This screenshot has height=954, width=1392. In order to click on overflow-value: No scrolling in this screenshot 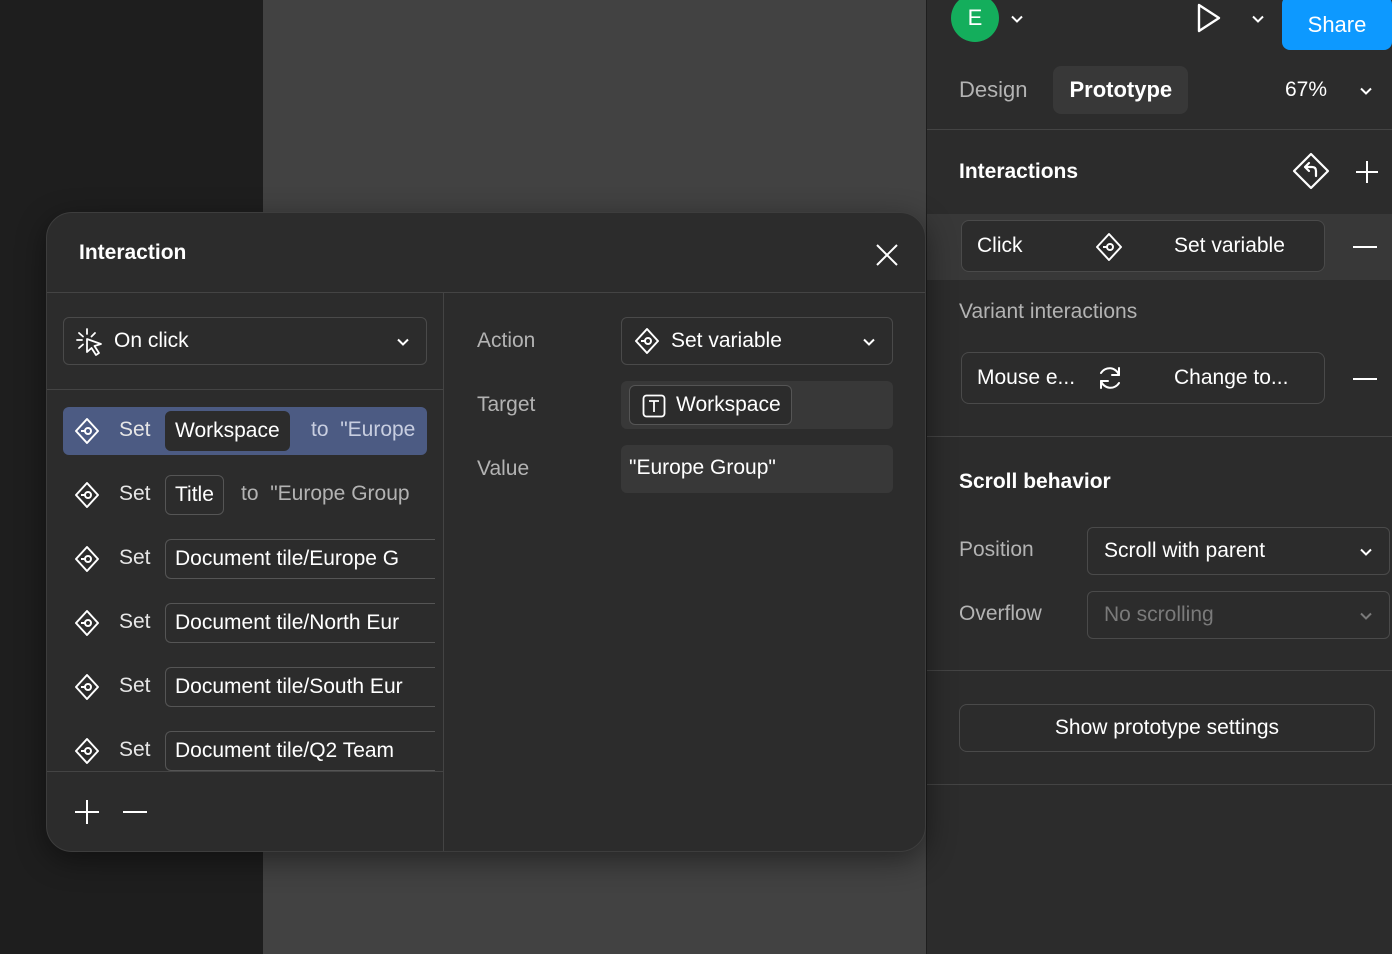, I will do `click(1159, 614)`.